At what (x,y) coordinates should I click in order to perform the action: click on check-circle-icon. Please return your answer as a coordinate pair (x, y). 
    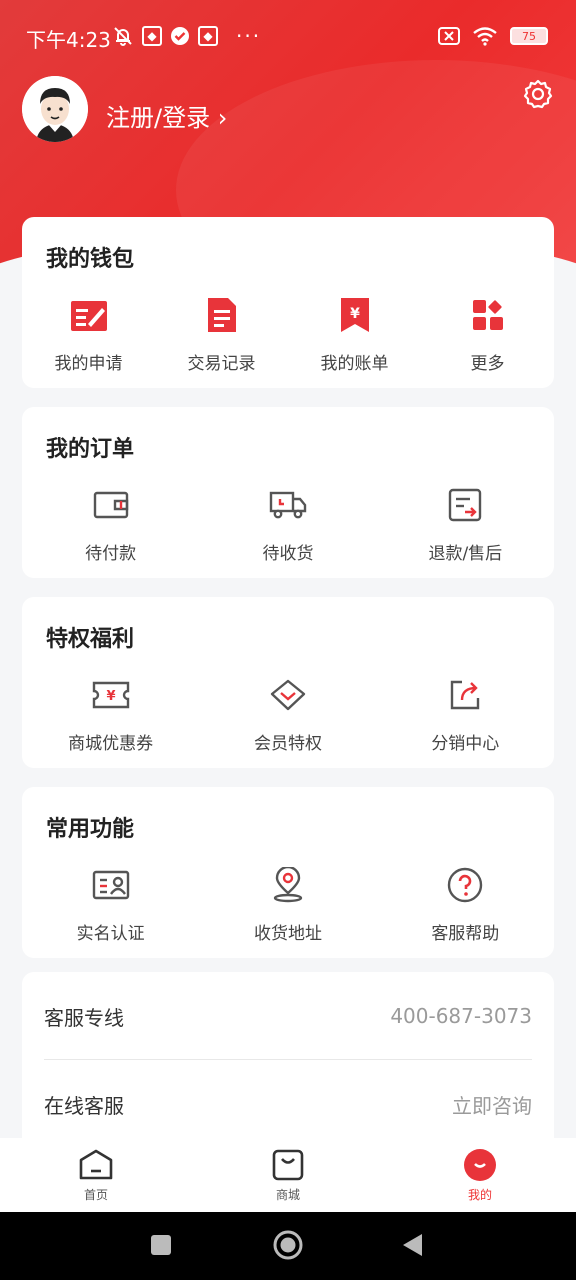
    Looking at the image, I should click on (180, 36).